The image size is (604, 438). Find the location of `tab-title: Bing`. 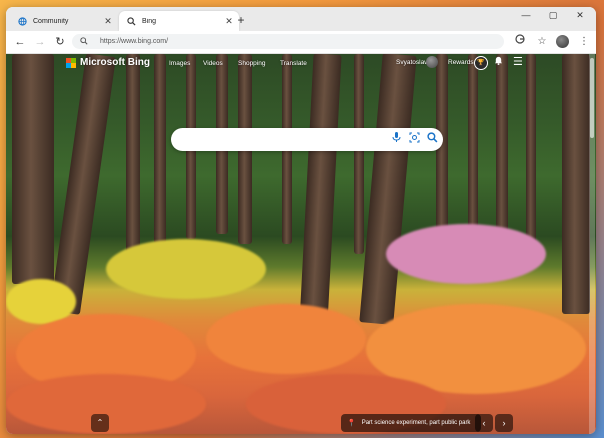

tab-title: Bing is located at coordinates (149, 21).